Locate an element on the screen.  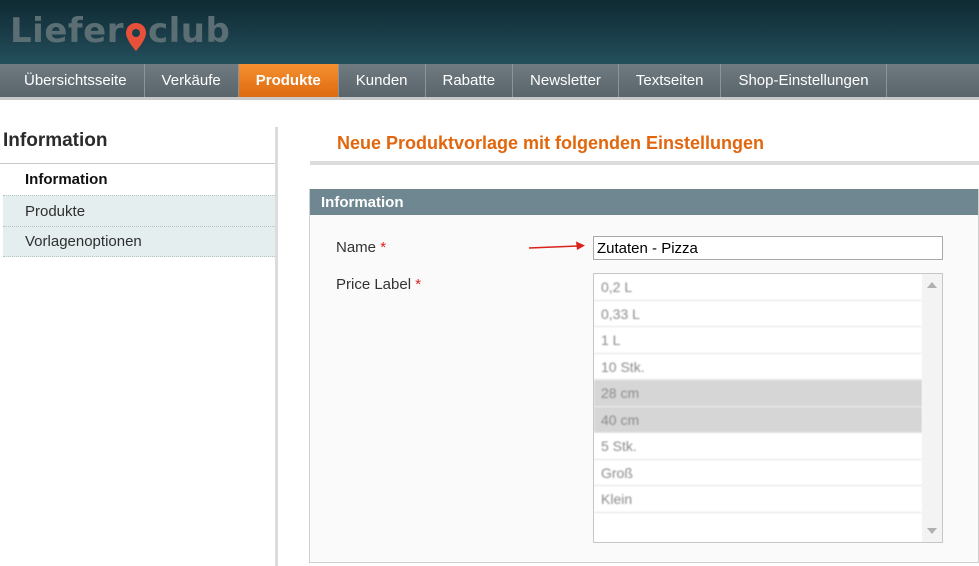
logo: Liefer club is located at coordinates (120, 31).